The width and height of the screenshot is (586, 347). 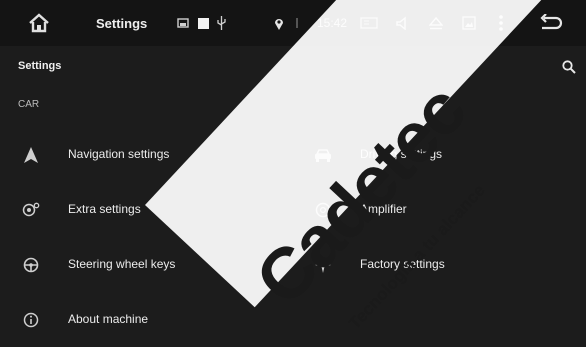 I want to click on volume-icon, so click(x=403, y=23).